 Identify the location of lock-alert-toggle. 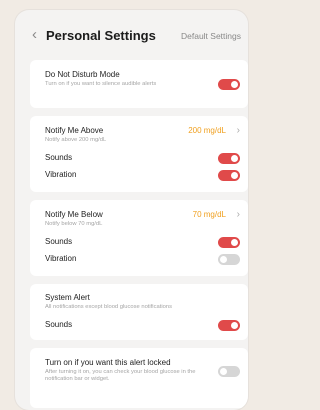
(229, 371).